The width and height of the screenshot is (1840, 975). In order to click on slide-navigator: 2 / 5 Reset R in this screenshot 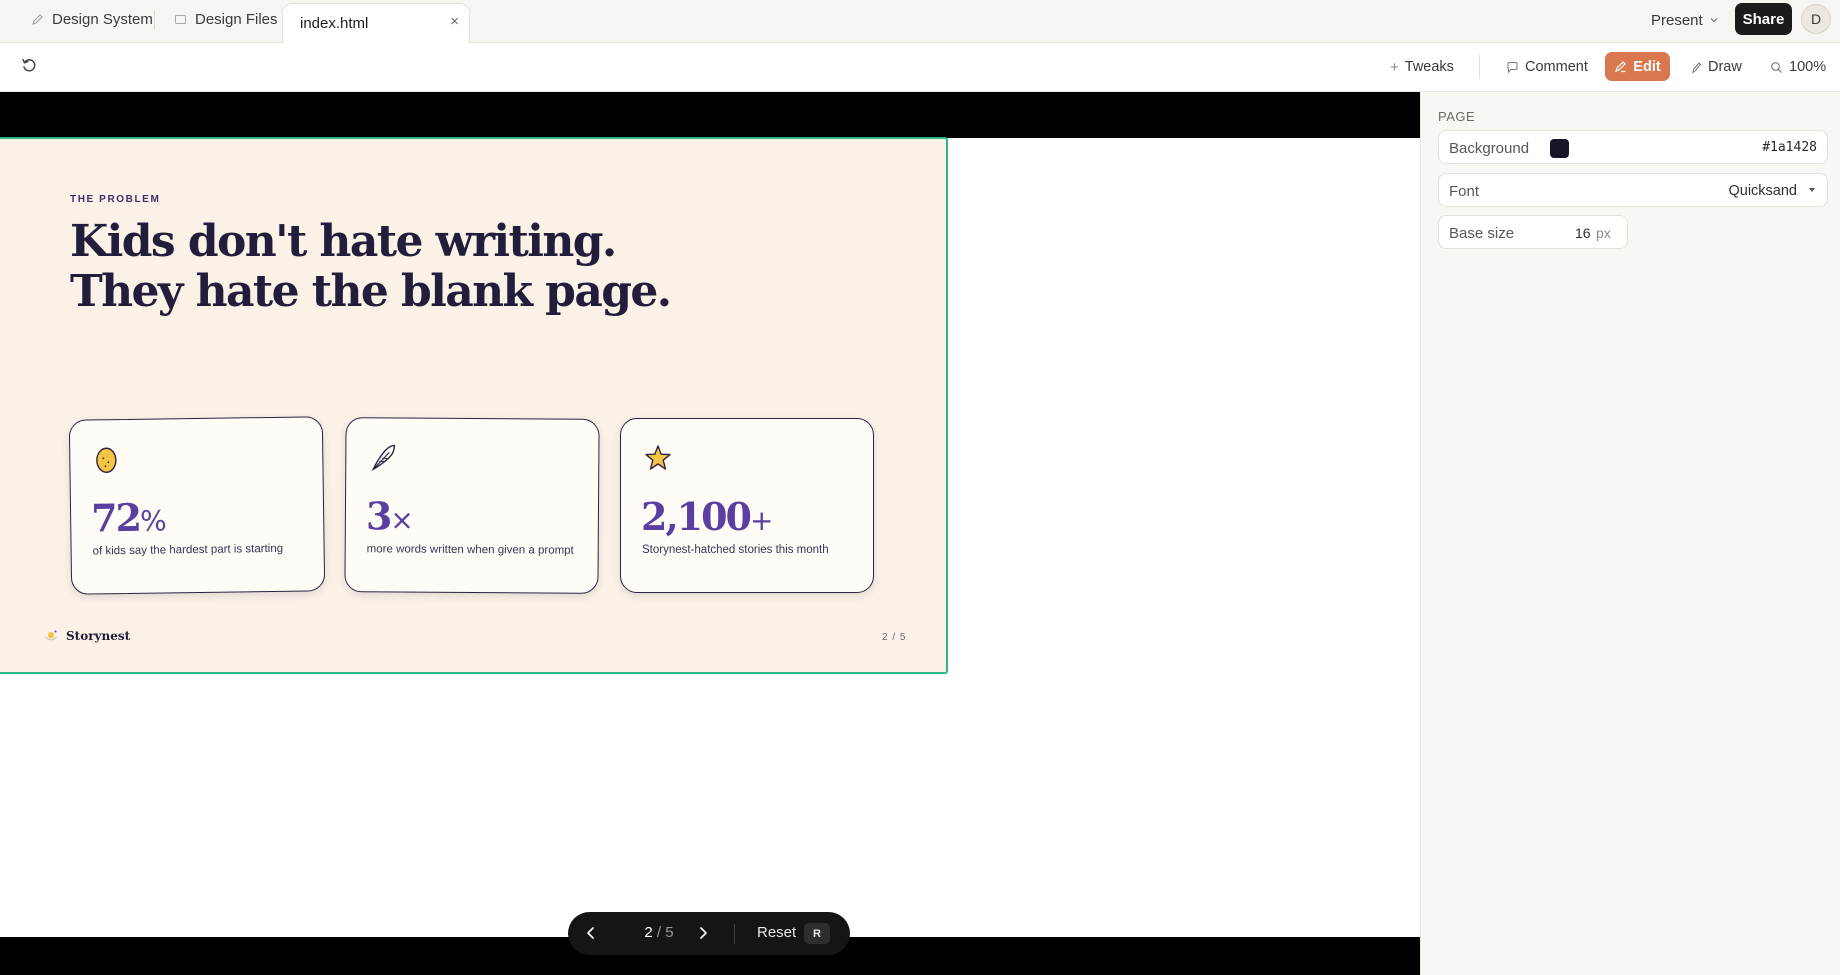, I will do `click(709, 933)`.